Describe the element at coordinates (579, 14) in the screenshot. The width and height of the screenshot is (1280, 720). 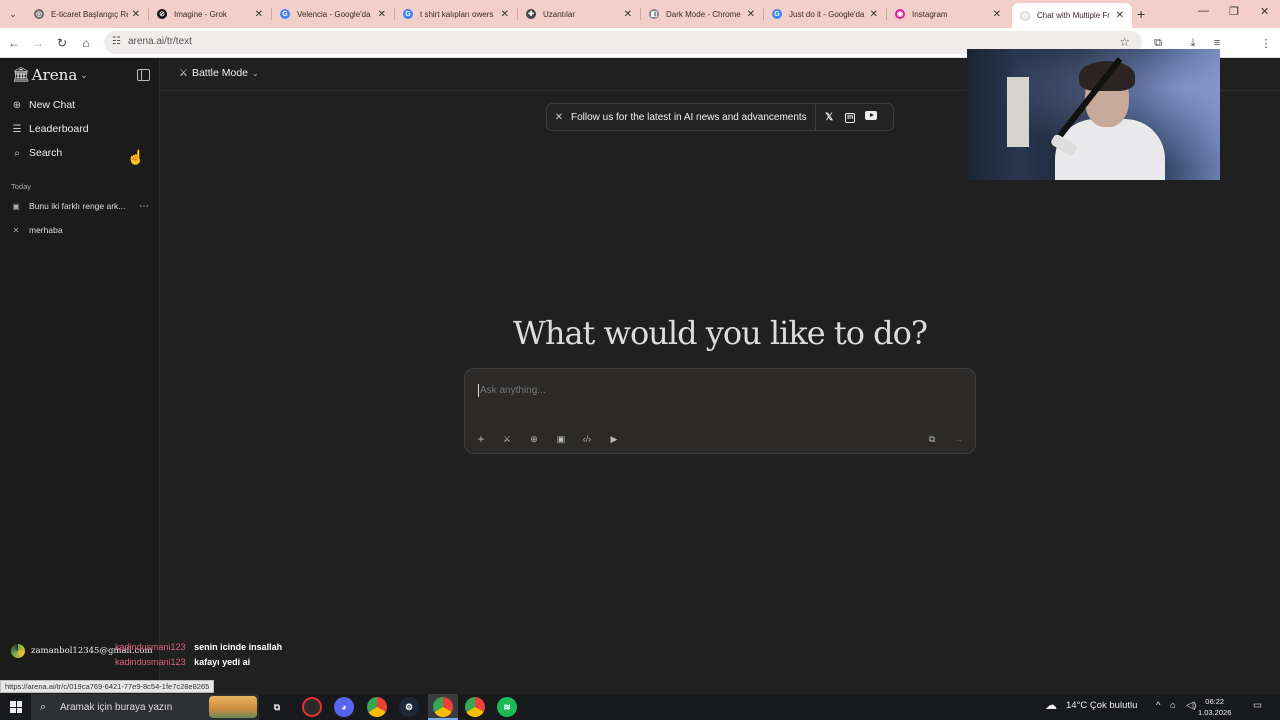
I see `browser-tab: ✚ Uzantılar ✕` at that location.